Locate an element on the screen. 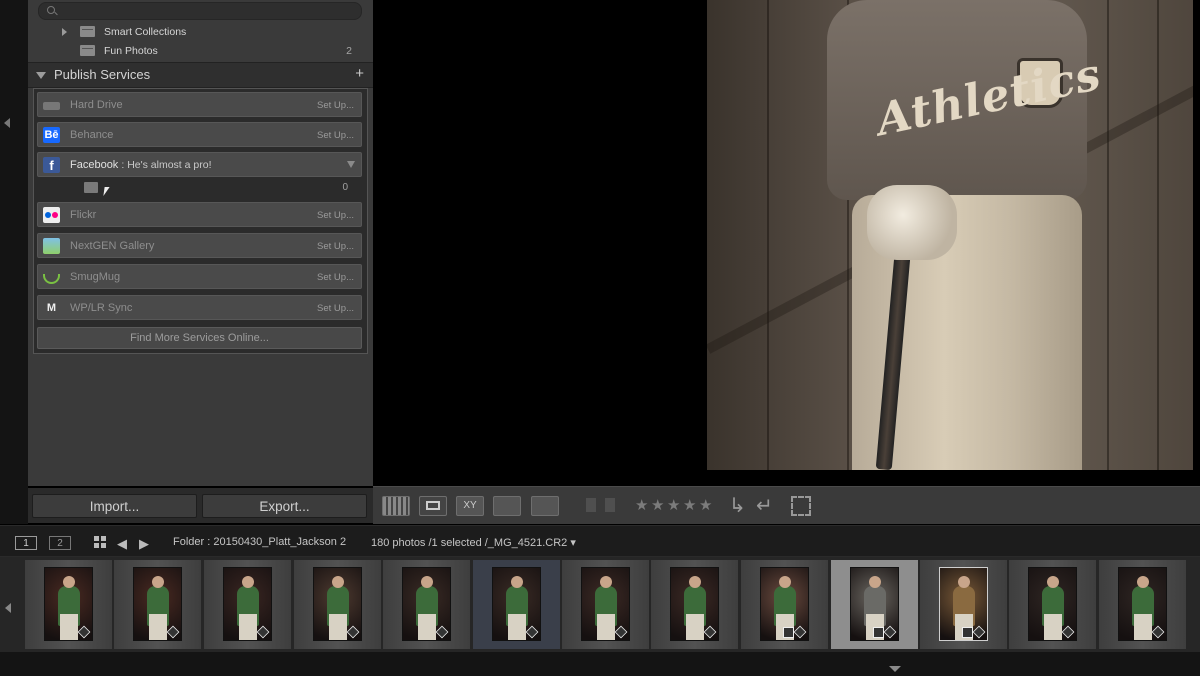  people-view-icon is located at coordinates (545, 506).